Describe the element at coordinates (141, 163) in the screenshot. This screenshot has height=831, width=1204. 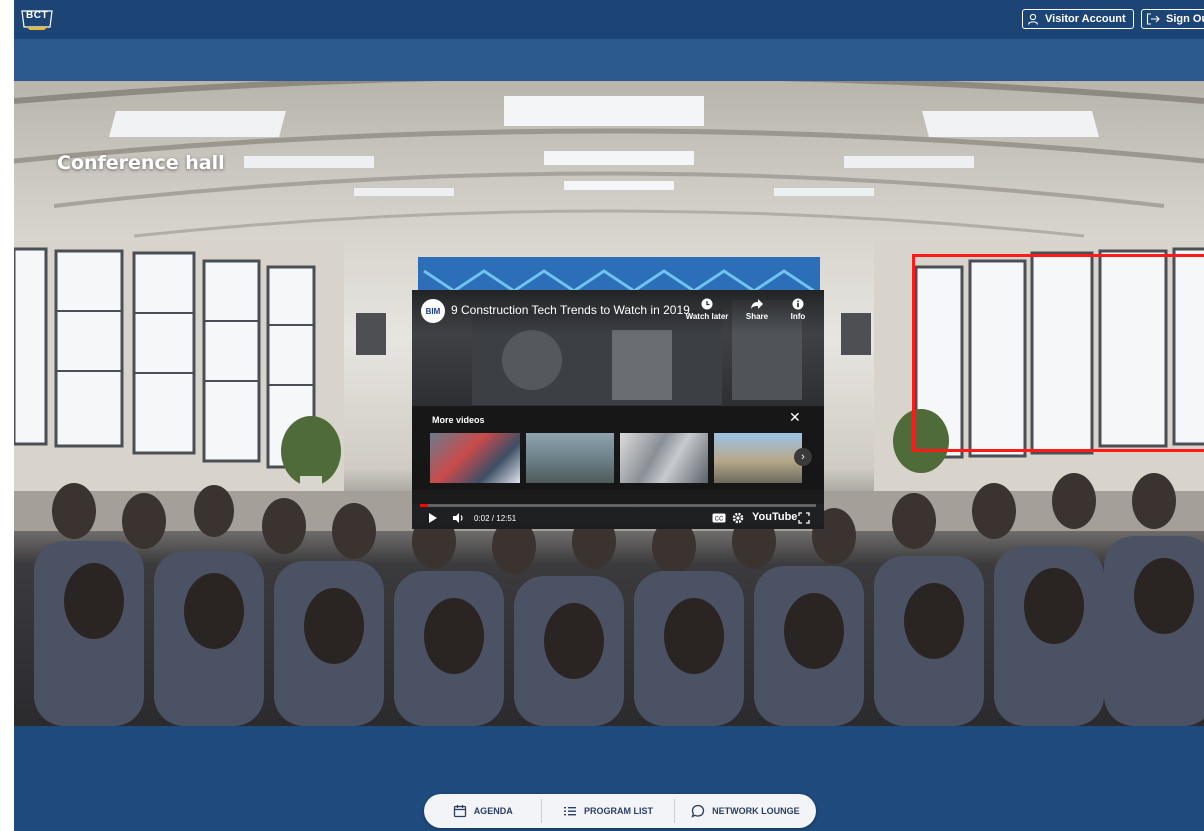
I see `hall-title: Conference hall` at that location.